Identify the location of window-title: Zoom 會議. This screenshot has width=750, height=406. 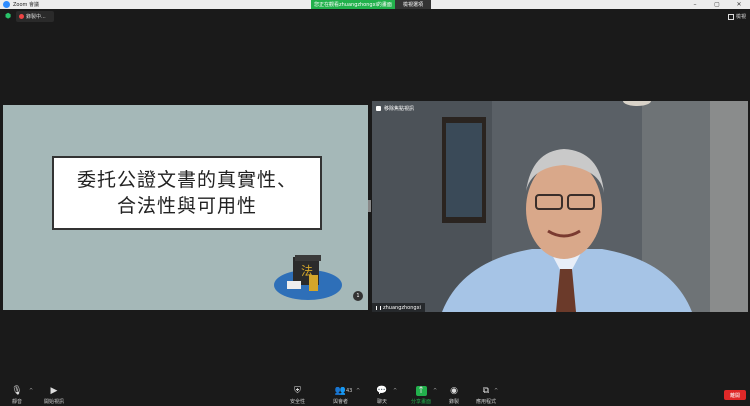
(26, 5).